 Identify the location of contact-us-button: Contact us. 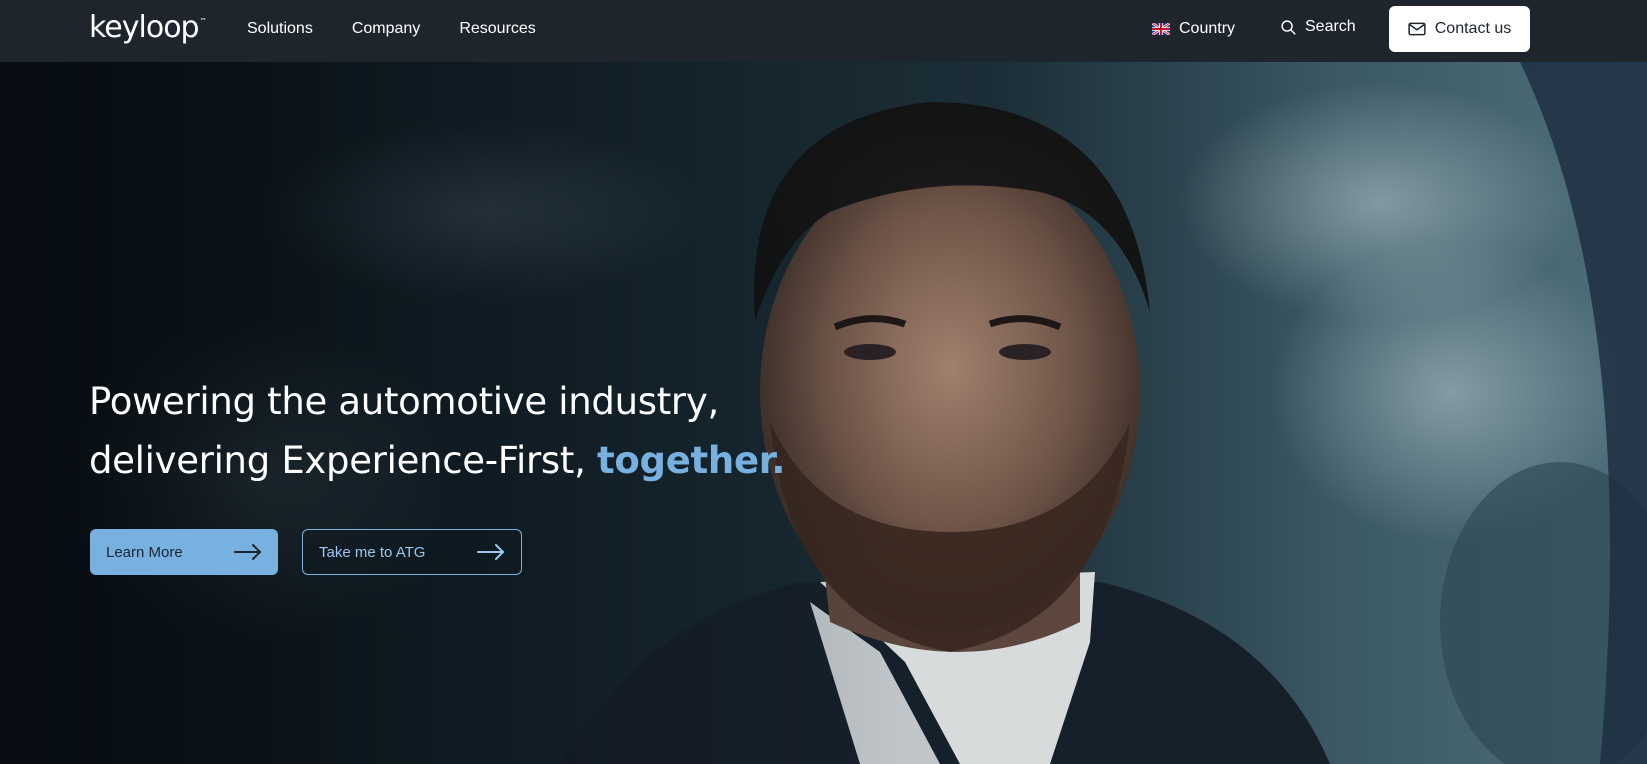
(1459, 29).